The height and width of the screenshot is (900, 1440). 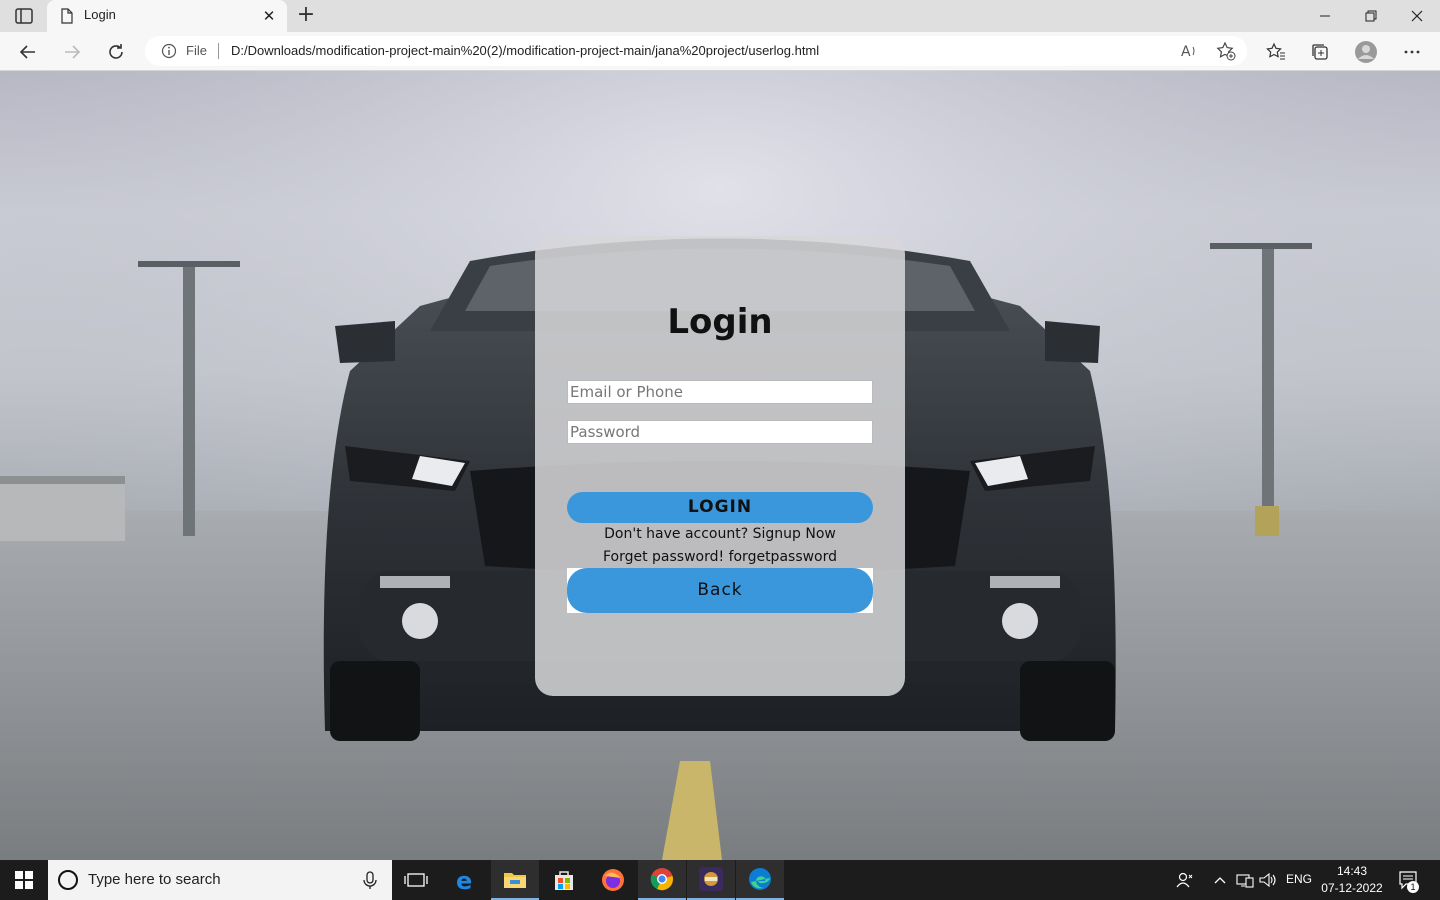 I want to click on more-menu-icon, so click(x=1412, y=52).